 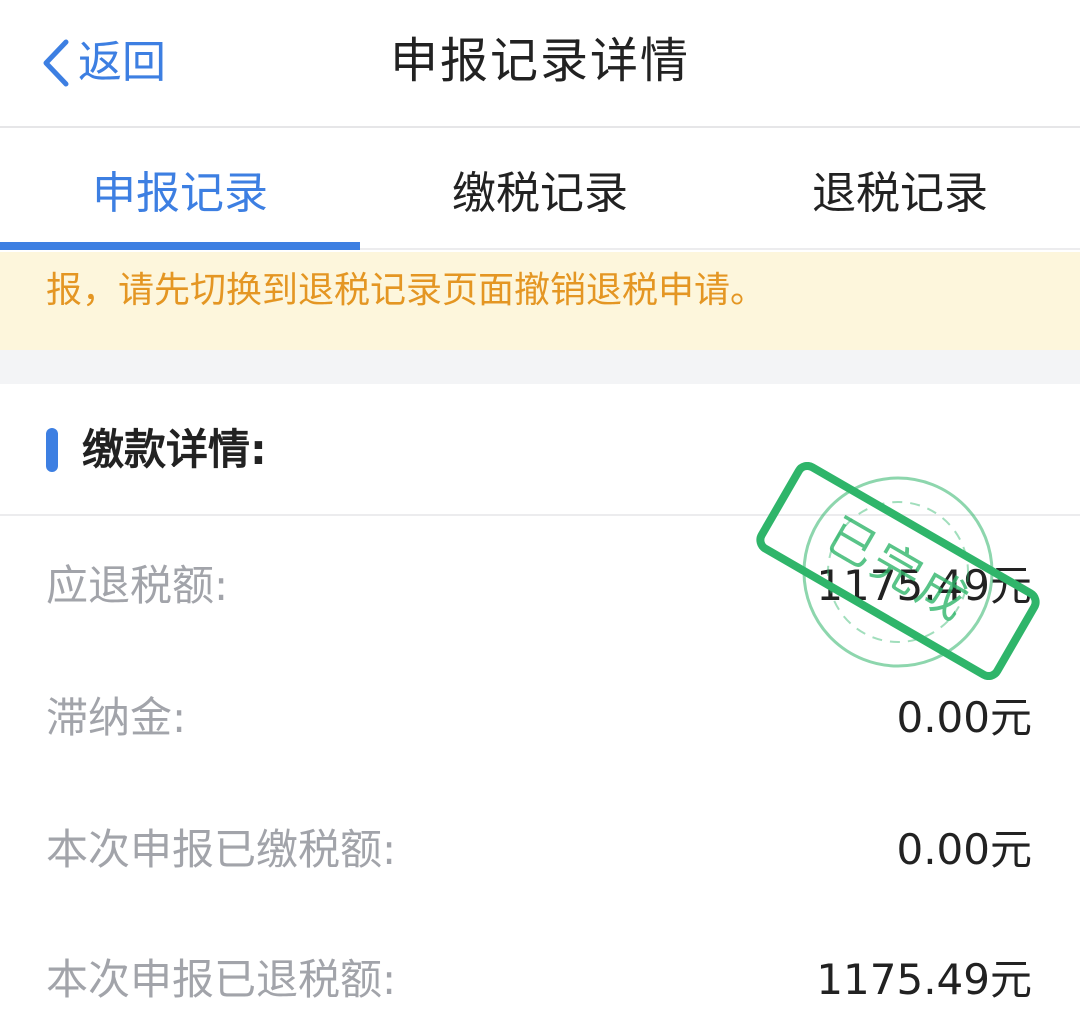 I want to click on row-label: 本次申报已退税额:, so click(x=221, y=979).